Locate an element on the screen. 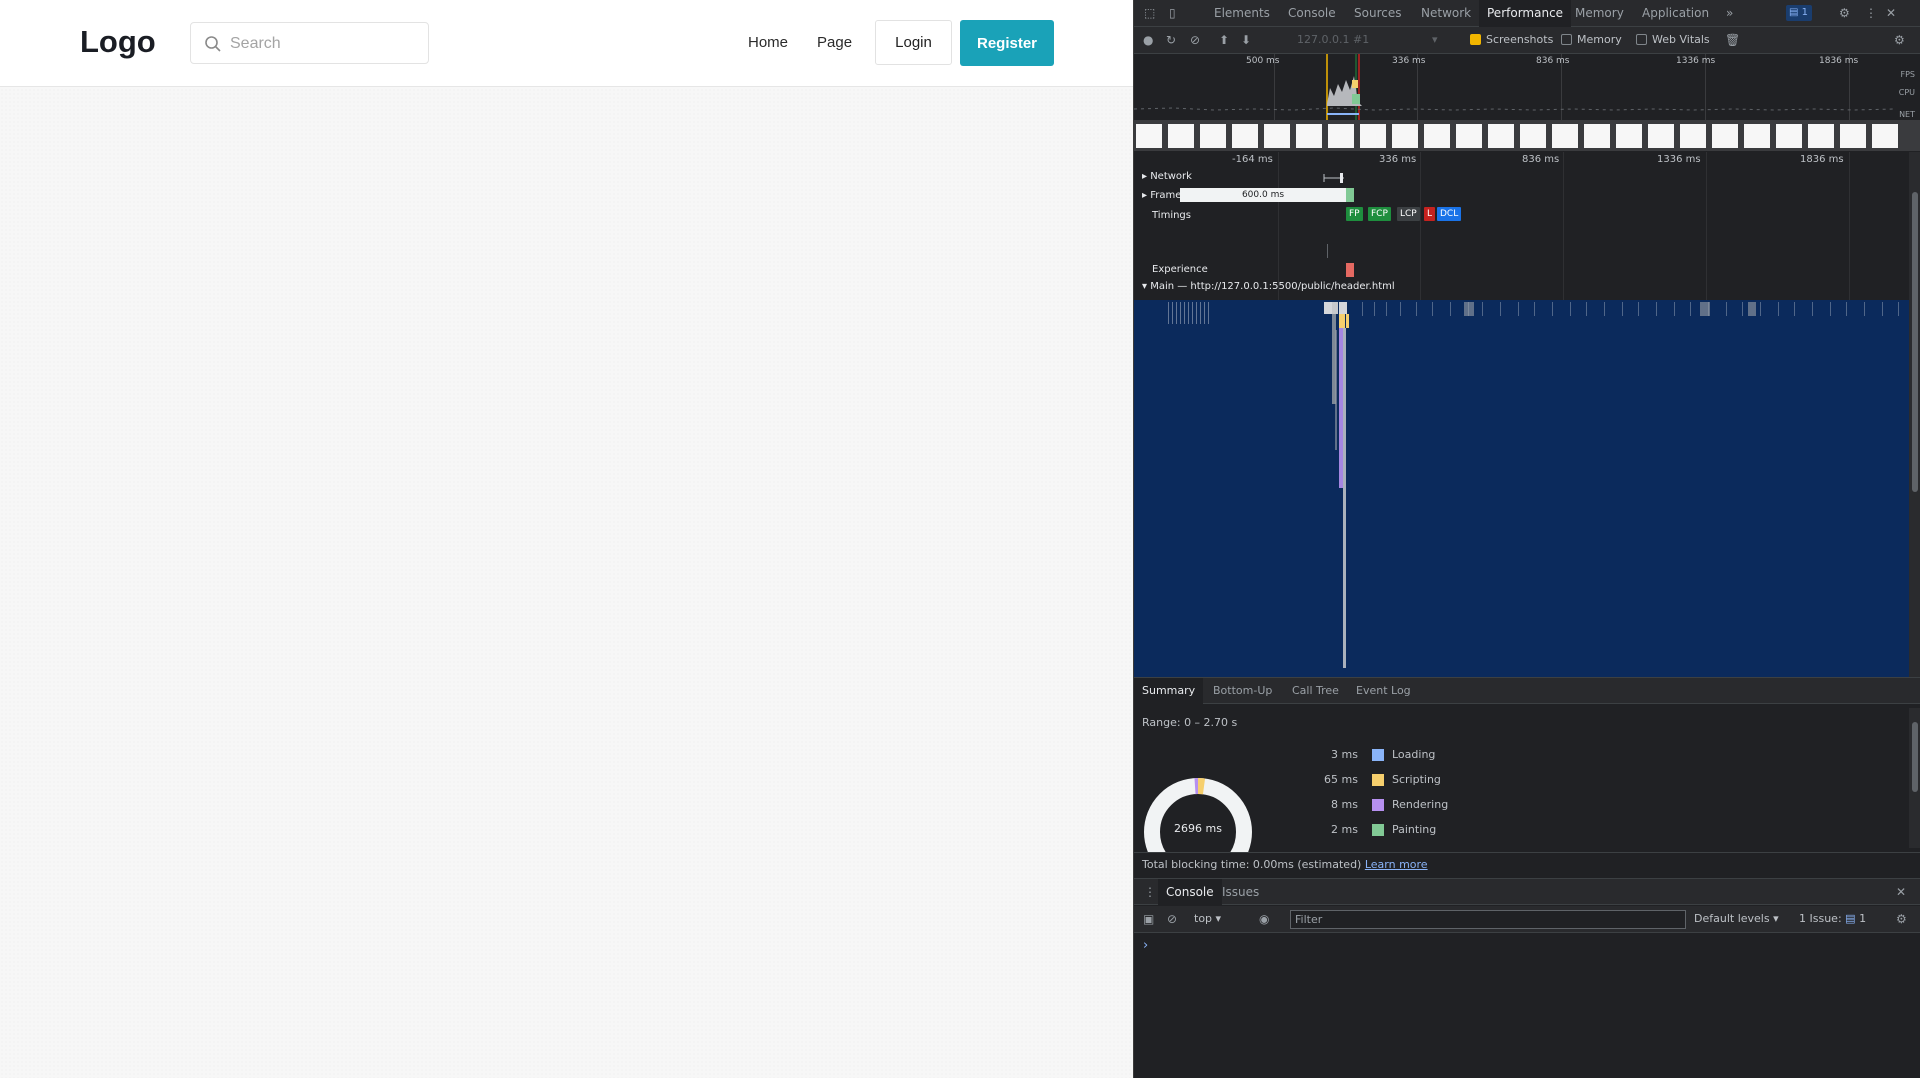 The height and width of the screenshot is (1078, 1920). timeline-tick: -164 ms is located at coordinates (1252, 159).